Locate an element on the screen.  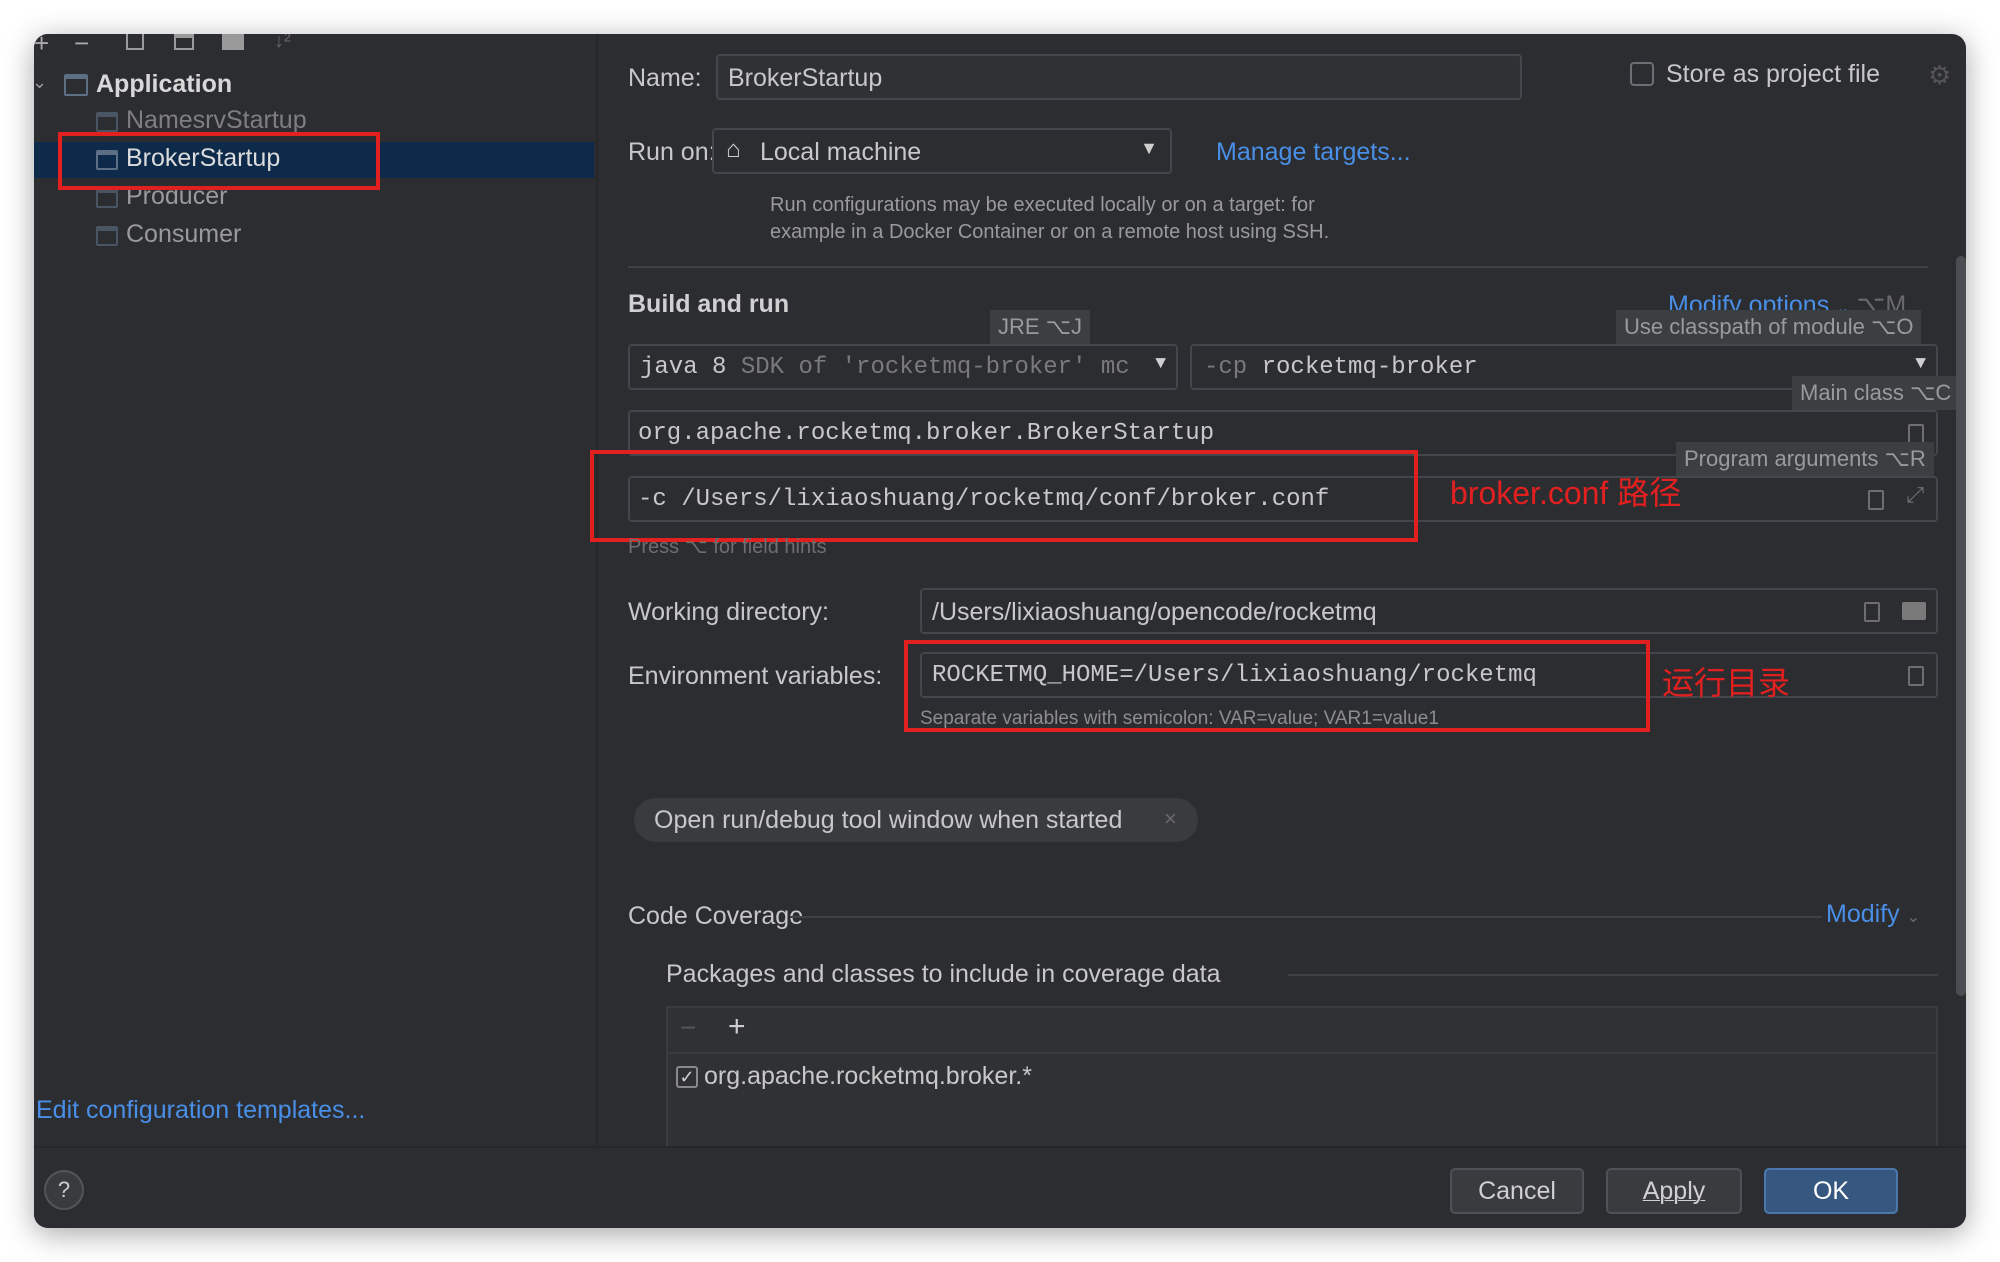
environment-variables-label: Environment variables: is located at coordinates (755, 676).